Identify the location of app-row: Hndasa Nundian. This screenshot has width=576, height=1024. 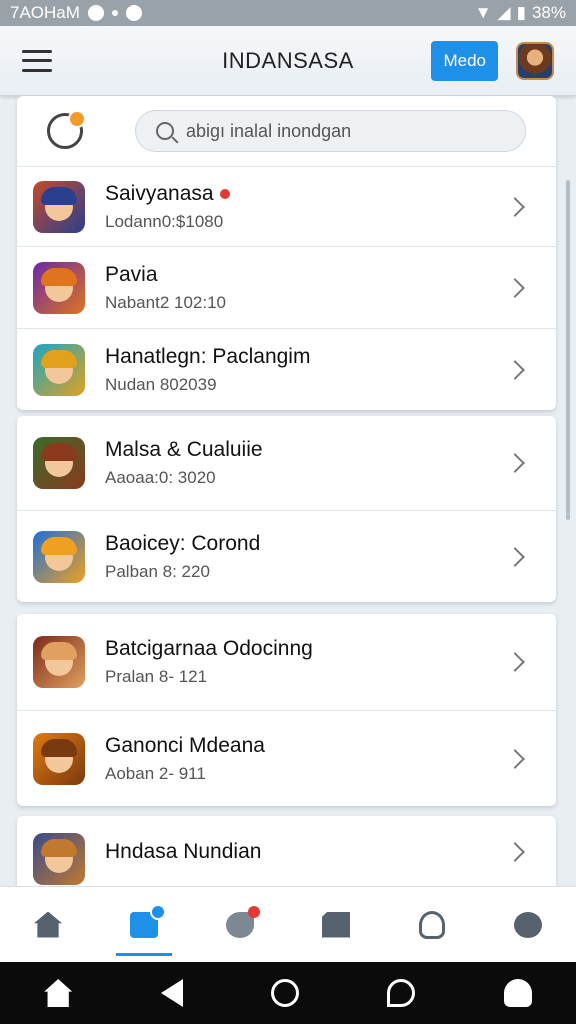
(286, 851).